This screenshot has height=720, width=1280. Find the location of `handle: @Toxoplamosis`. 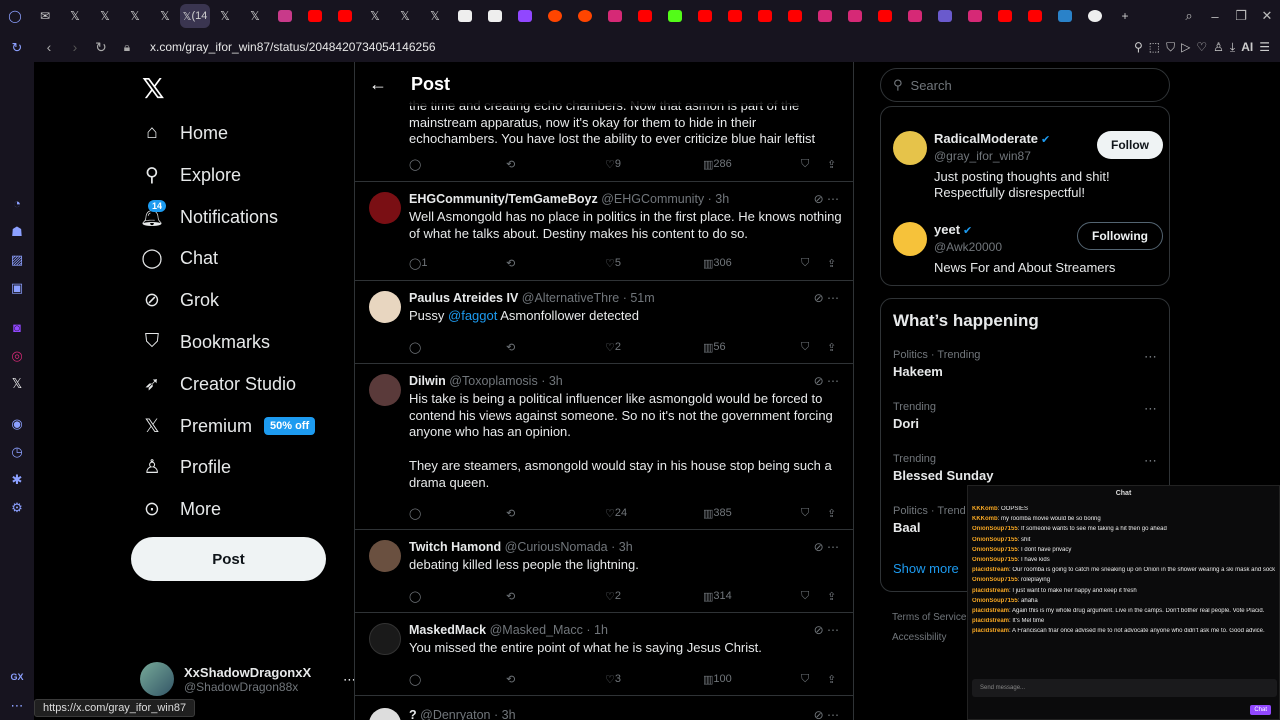

handle: @Toxoplamosis is located at coordinates (493, 381).